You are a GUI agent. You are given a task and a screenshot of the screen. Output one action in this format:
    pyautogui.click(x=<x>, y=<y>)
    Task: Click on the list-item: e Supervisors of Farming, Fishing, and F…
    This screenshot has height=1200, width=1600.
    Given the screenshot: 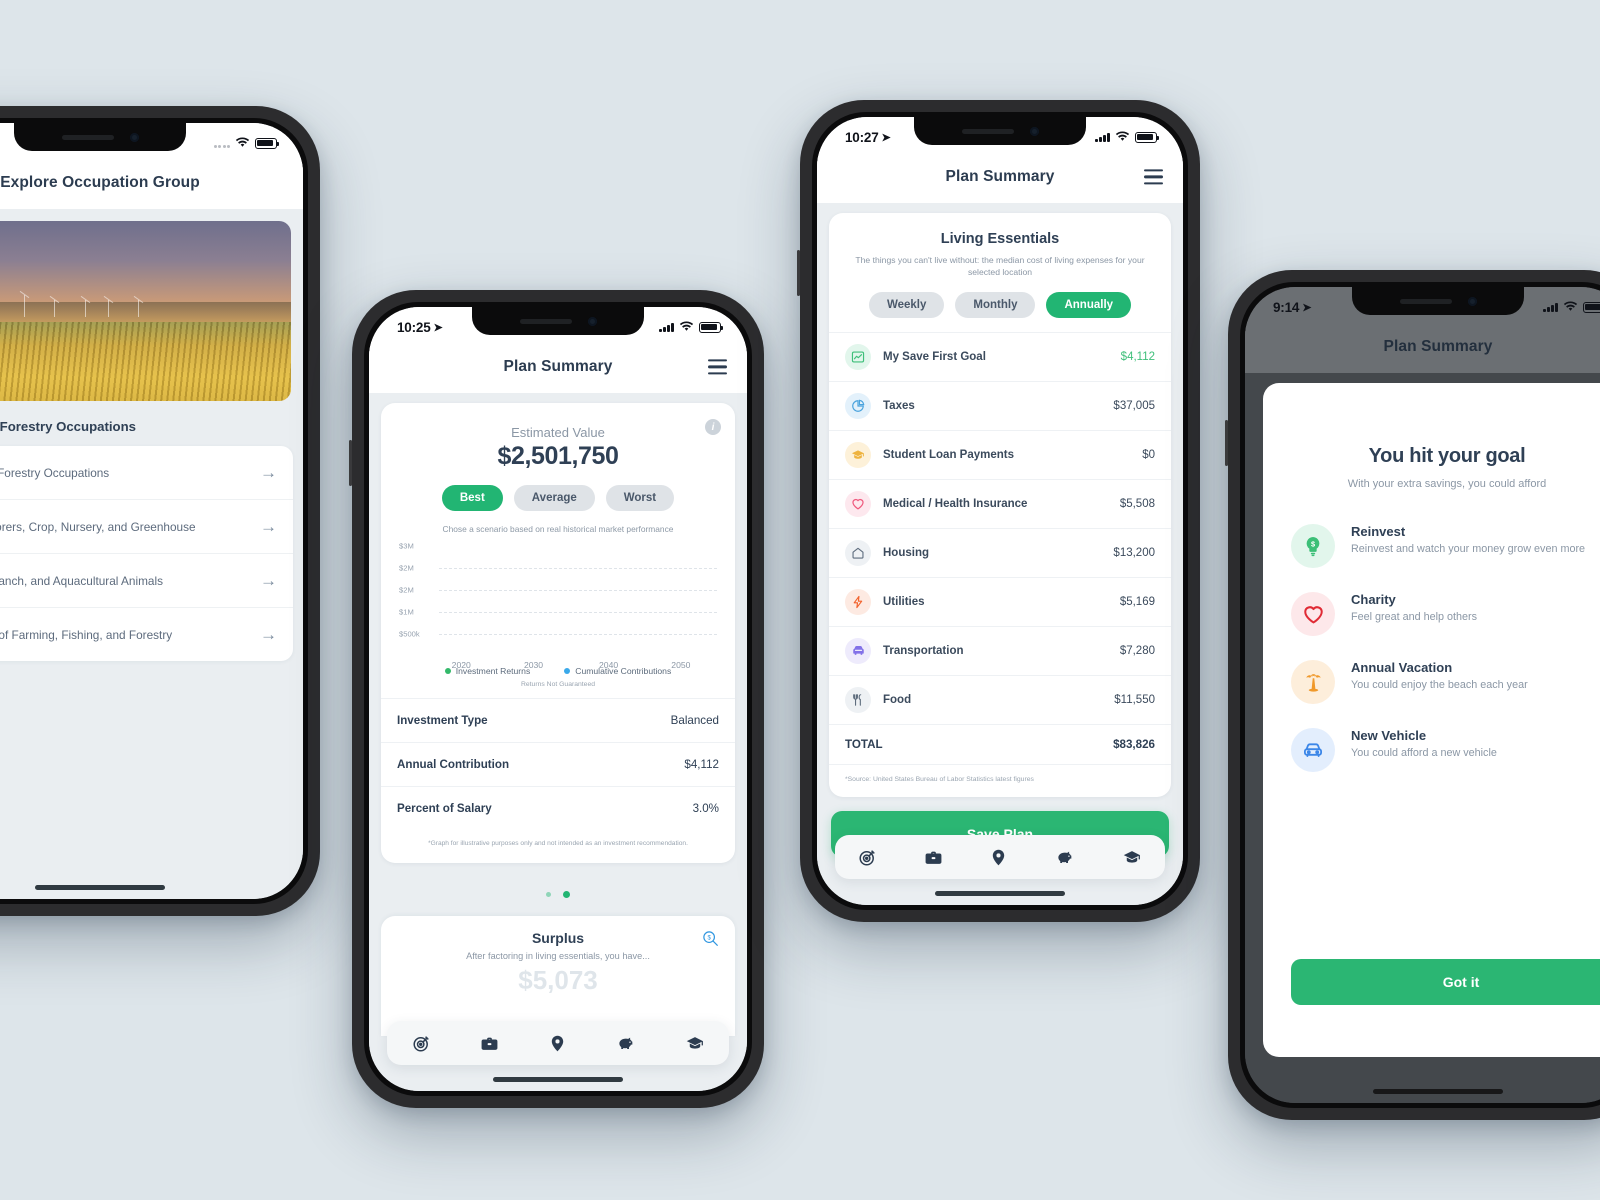 What is the action you would take?
    pyautogui.click(x=146, y=634)
    